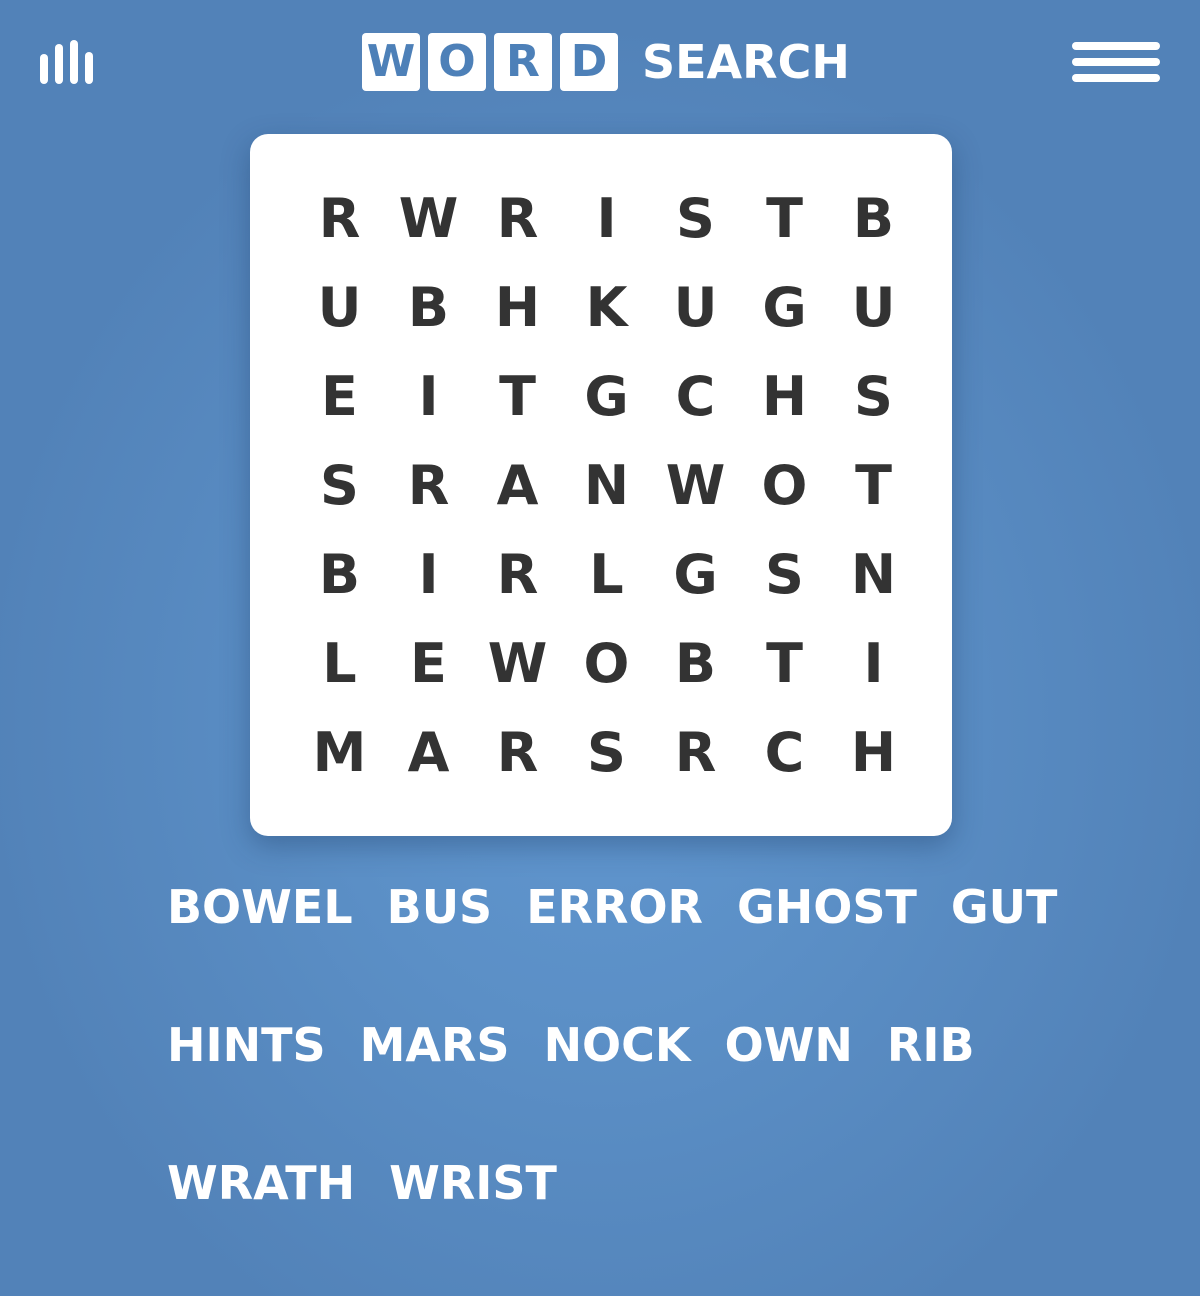 The height and width of the screenshot is (1296, 1200). What do you see at coordinates (589, 62) in the screenshot?
I see `logo-tile: D` at bounding box center [589, 62].